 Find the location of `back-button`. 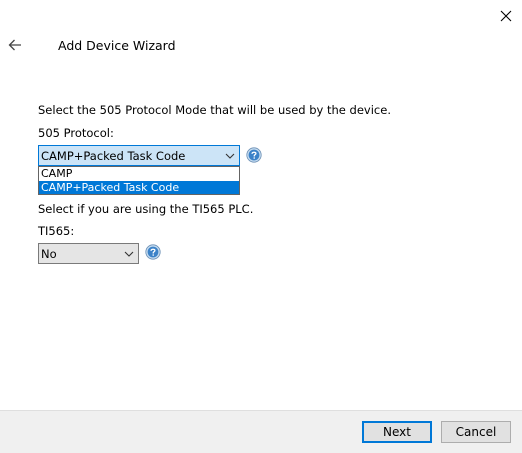

back-button is located at coordinates (15, 45).